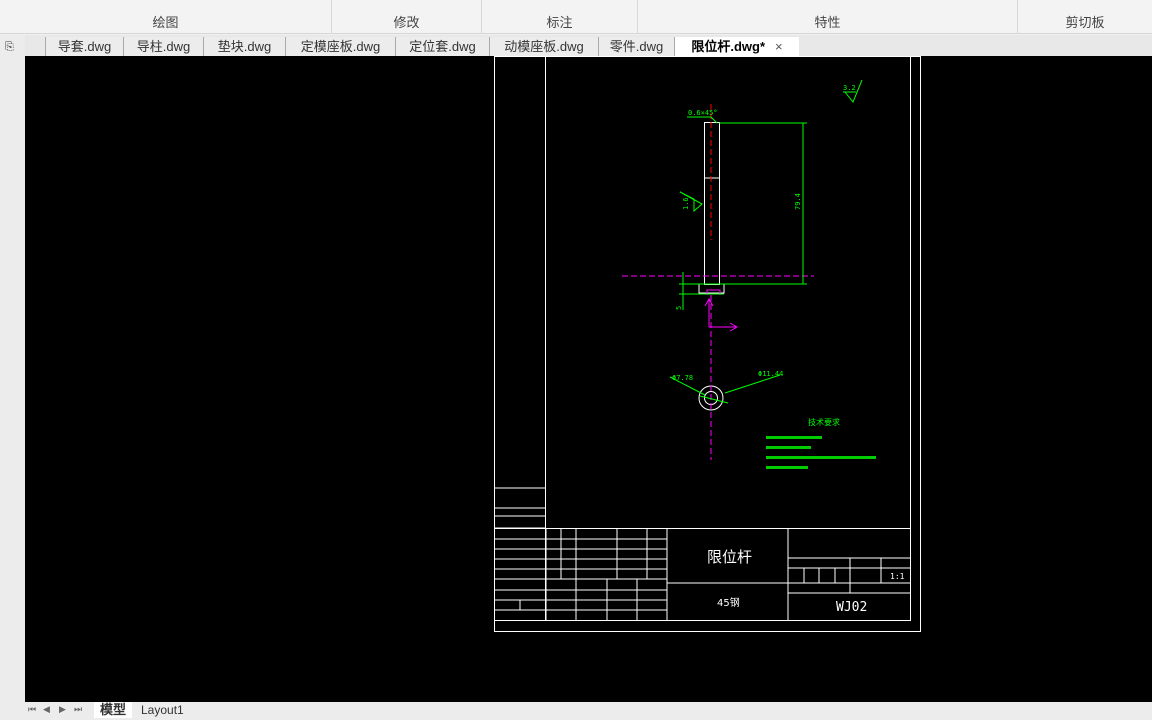 This screenshot has height=720, width=1152. What do you see at coordinates (721, 314) in the screenshot?
I see `ucs-icon` at bounding box center [721, 314].